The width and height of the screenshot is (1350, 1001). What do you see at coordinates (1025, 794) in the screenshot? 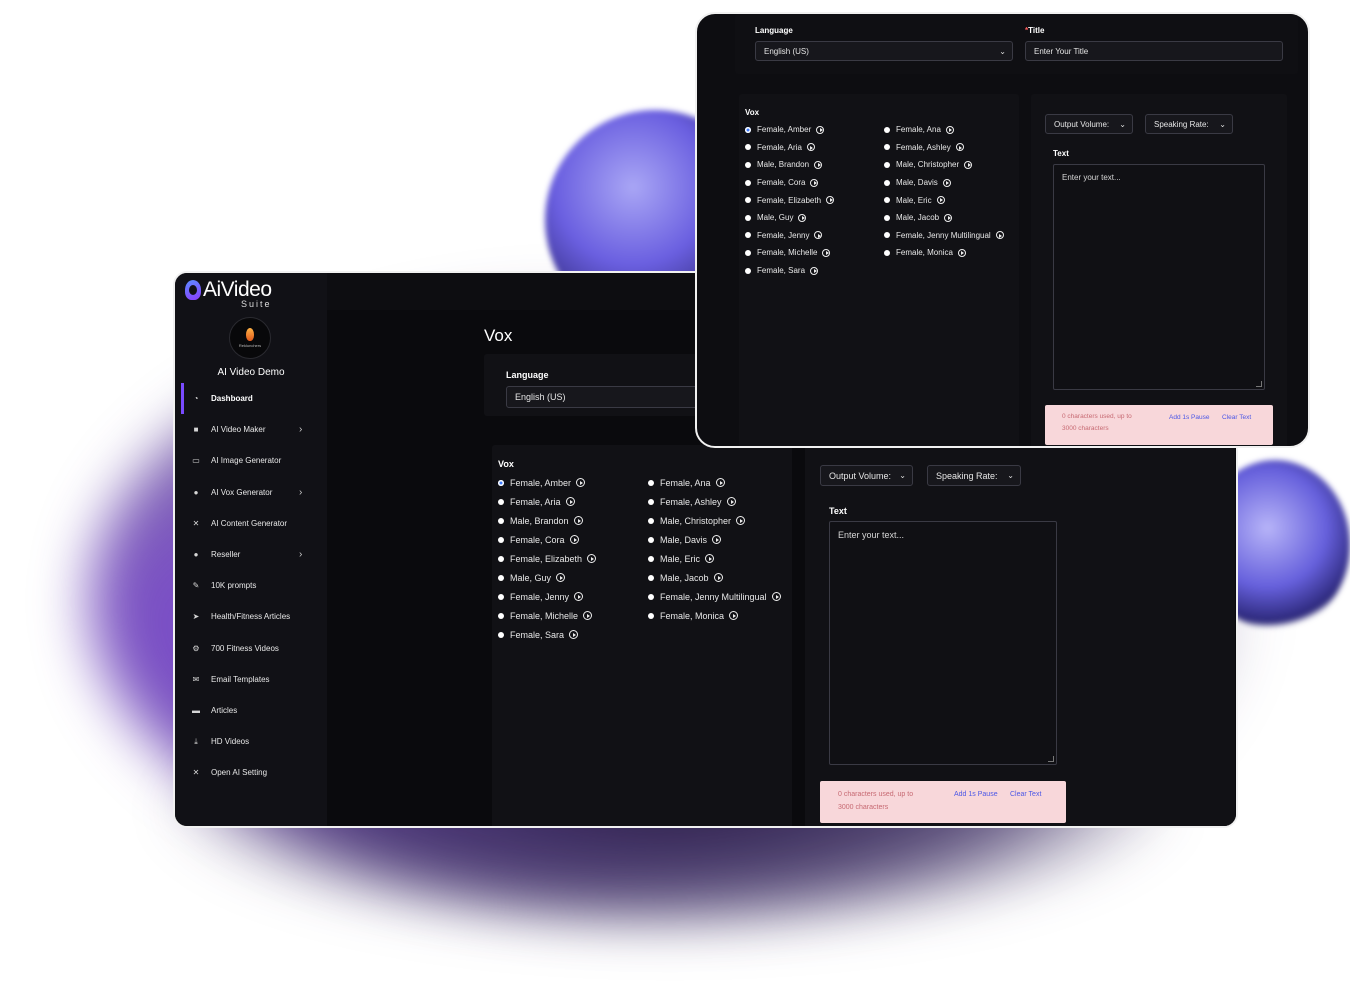
I see `clear-text-button: Clear Text` at bounding box center [1025, 794].